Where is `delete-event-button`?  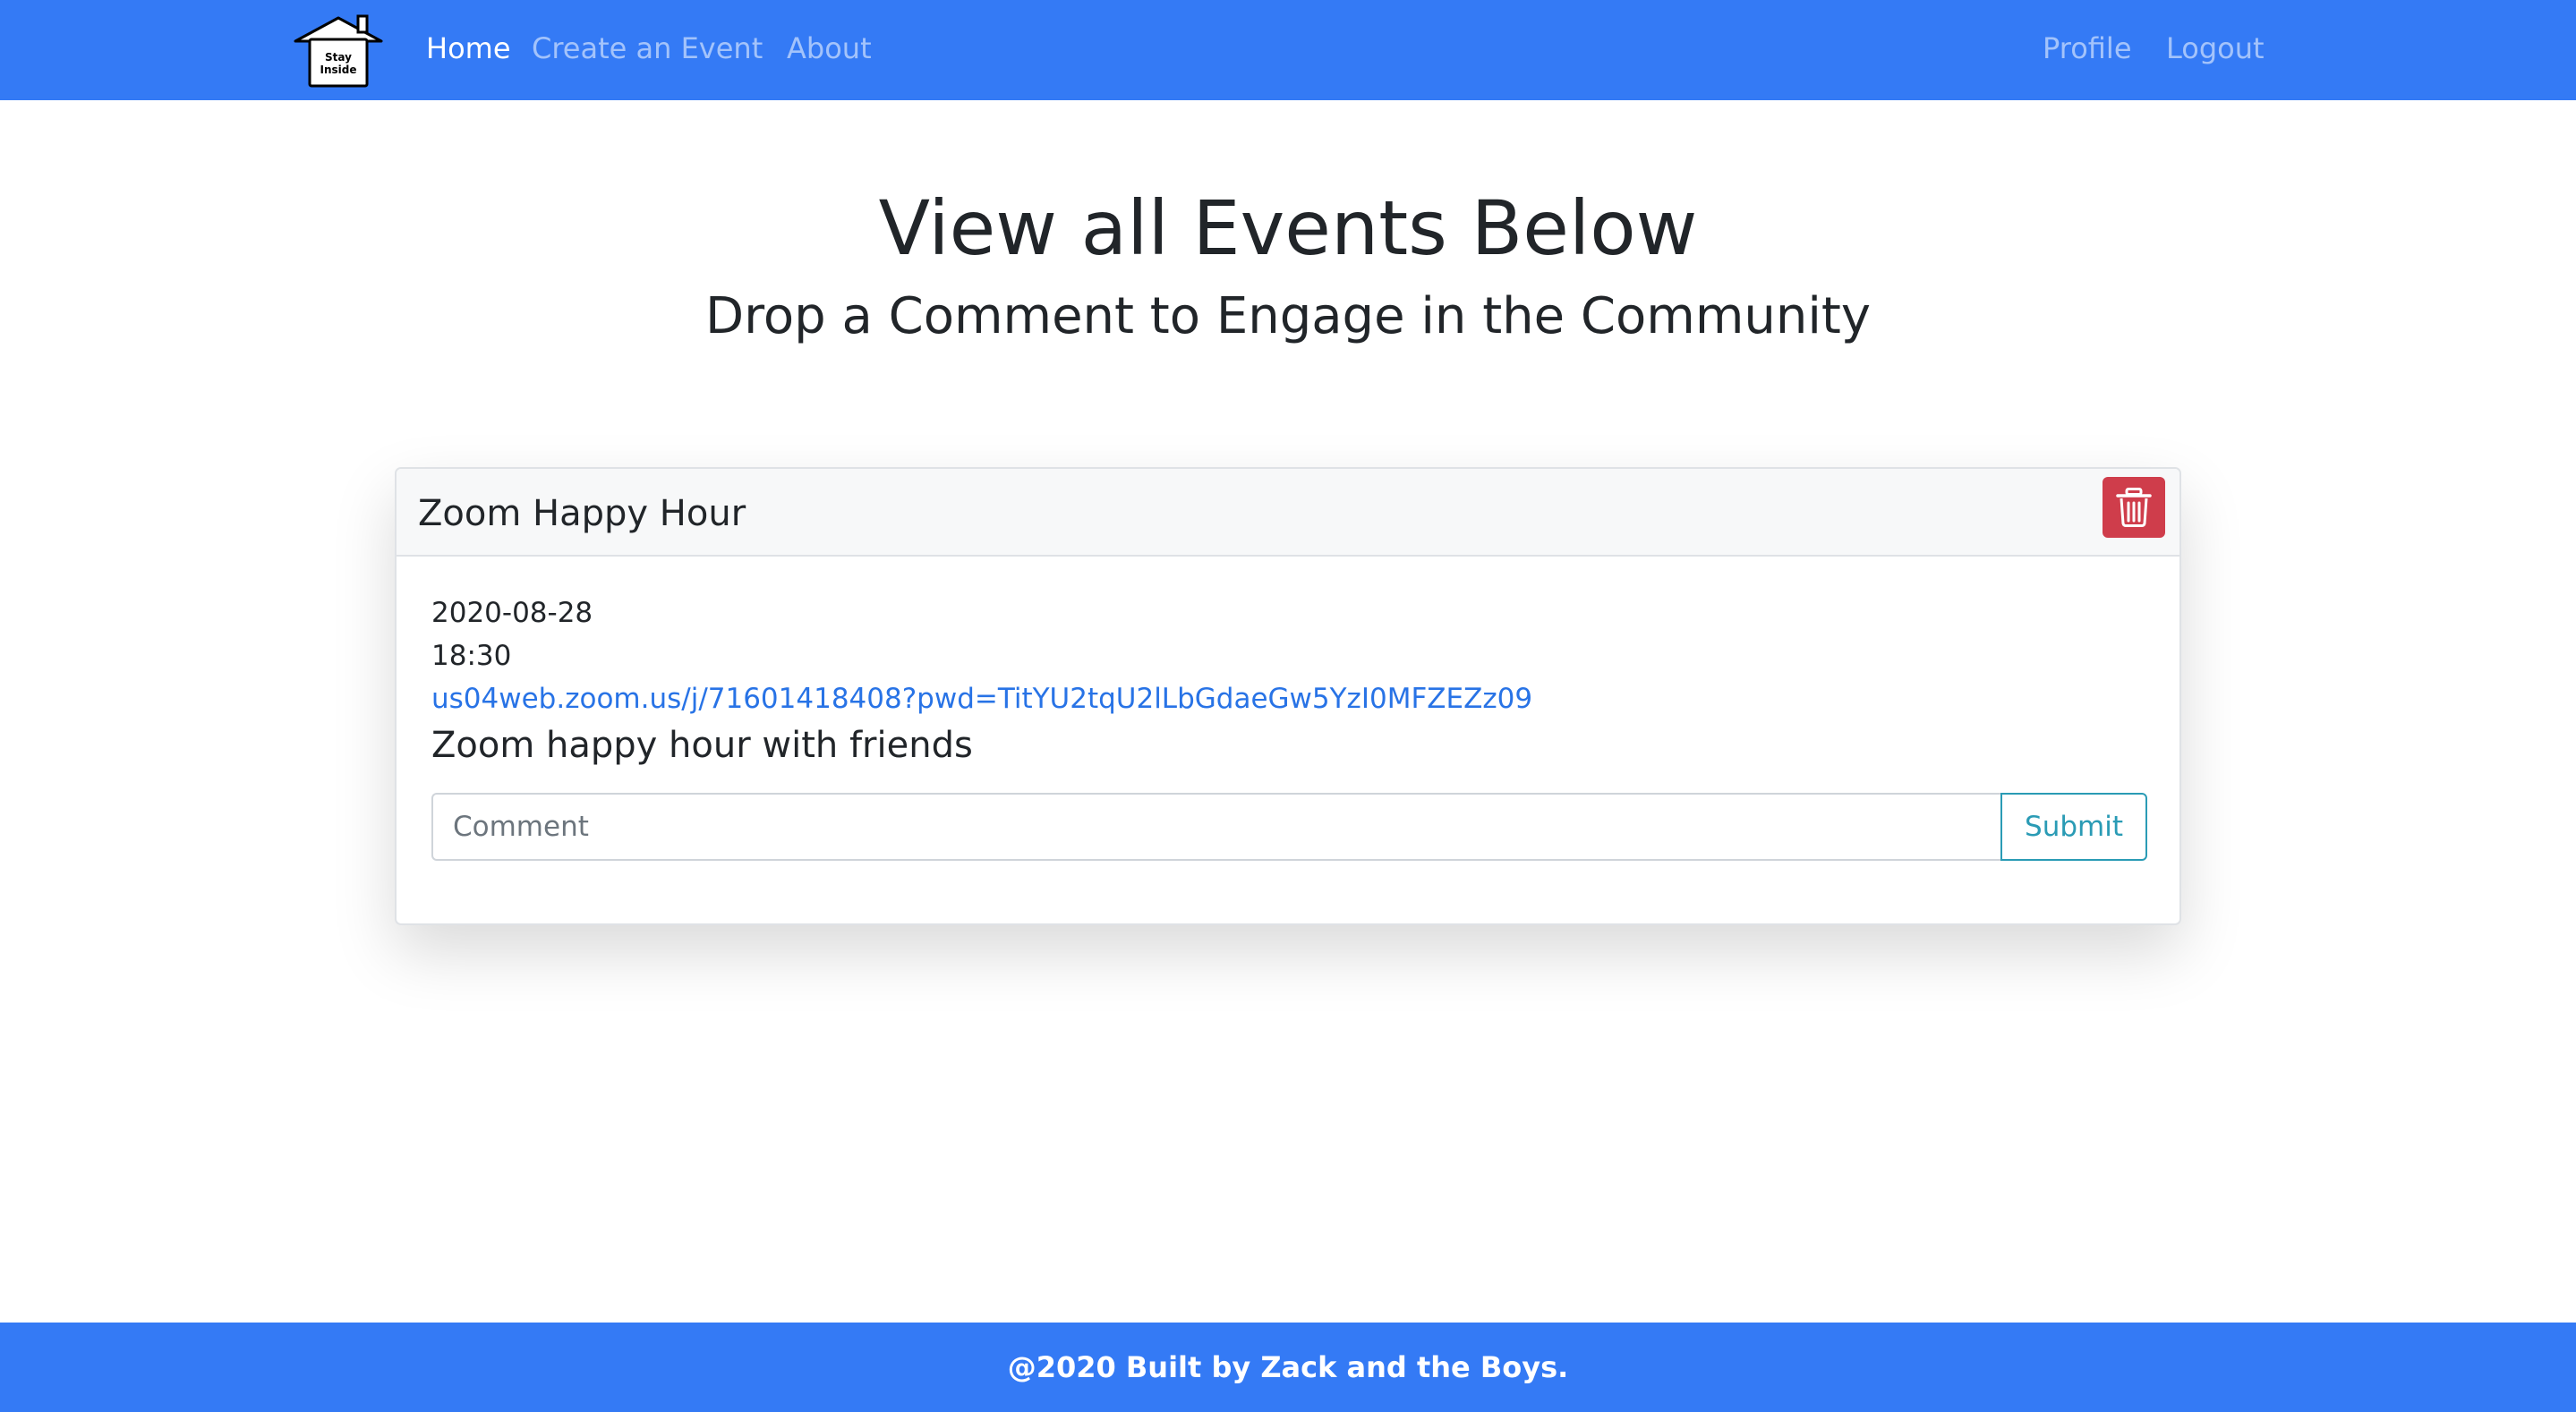
delete-event-button is located at coordinates (2134, 508).